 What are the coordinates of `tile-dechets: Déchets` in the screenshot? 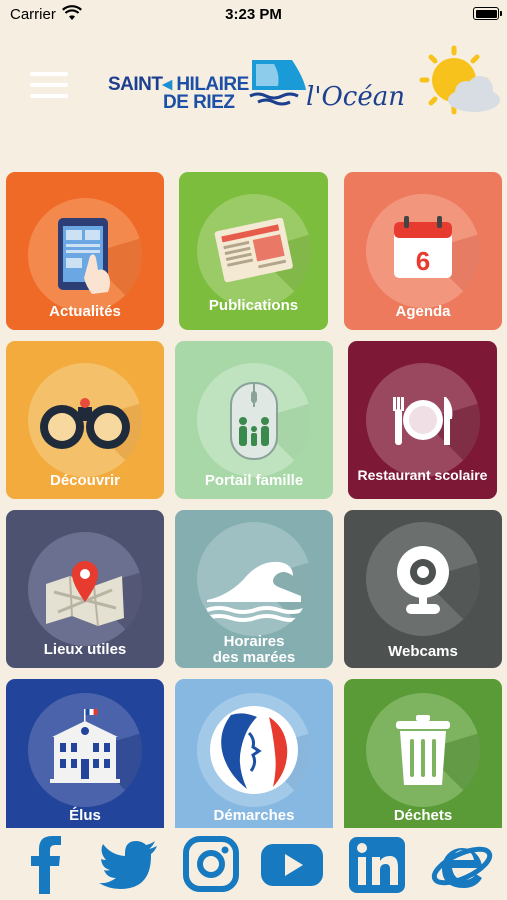 It's located at (423, 753).